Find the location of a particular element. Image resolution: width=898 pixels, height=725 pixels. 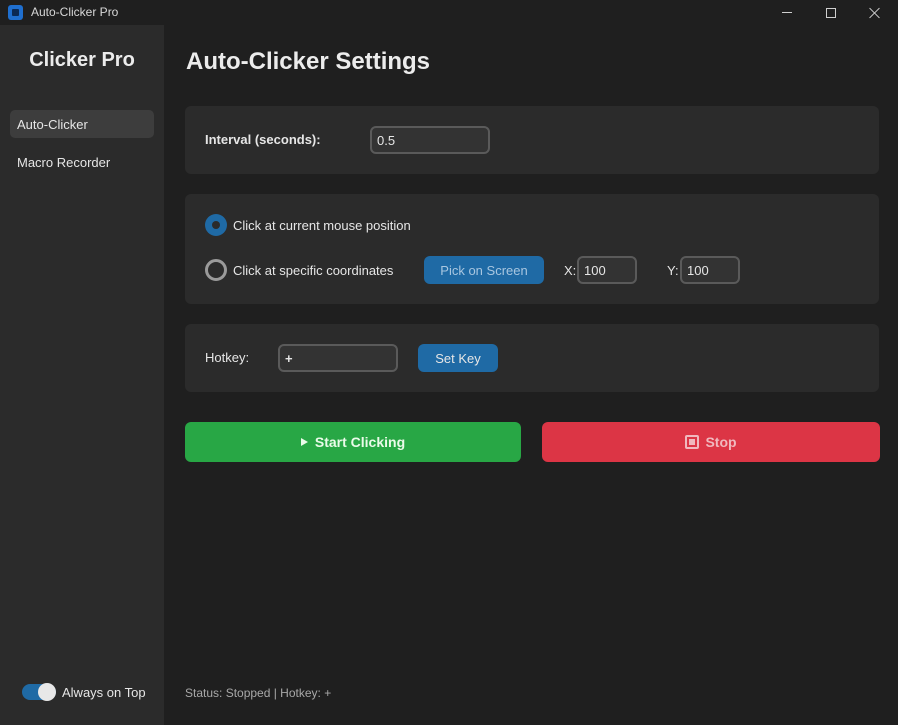

title-bar: Auto-Clicker Pro is located at coordinates (449, 12).